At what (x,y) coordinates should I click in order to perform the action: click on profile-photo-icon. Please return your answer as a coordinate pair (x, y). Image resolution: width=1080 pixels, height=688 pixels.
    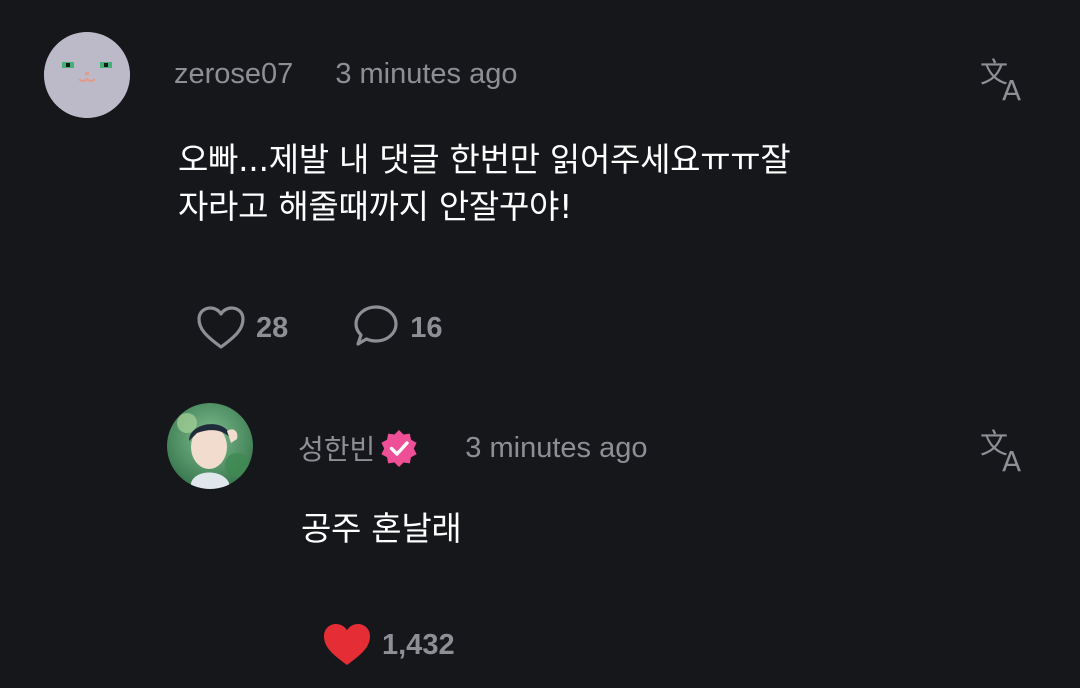
    Looking at the image, I should click on (210, 446).